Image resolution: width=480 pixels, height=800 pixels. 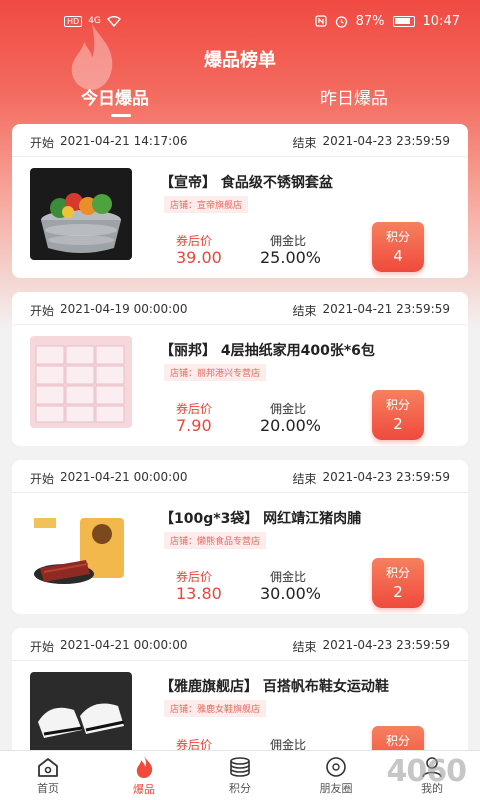 What do you see at coordinates (291, 257) in the screenshot?
I see `commission-value: 25.00%` at bounding box center [291, 257].